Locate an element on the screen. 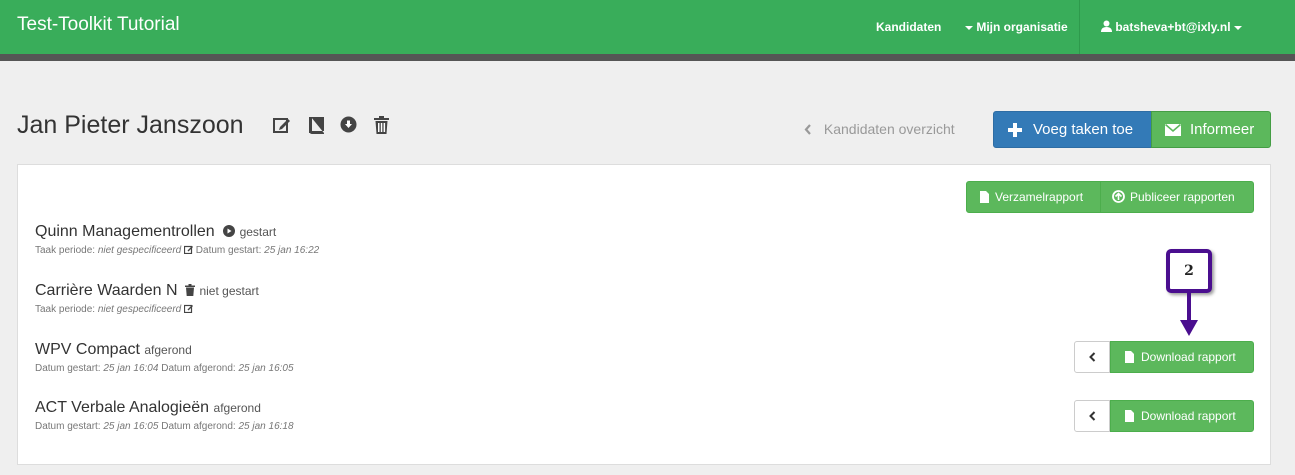  summary-report-button: Verzamelrapport is located at coordinates (1033, 197).